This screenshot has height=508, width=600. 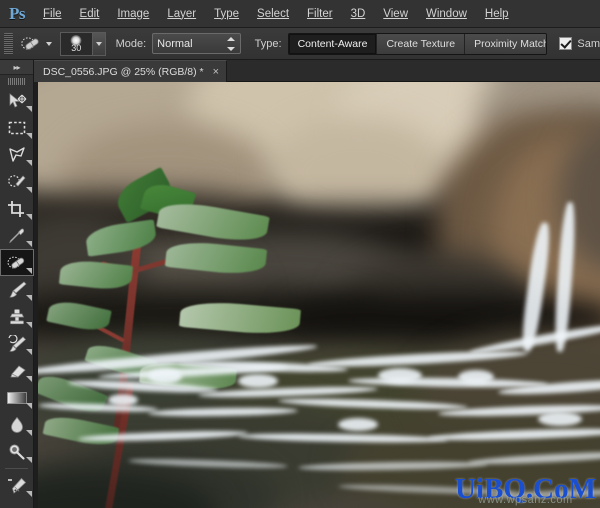 What do you see at coordinates (76, 47) in the screenshot?
I see `brush-size-value: 30` at bounding box center [76, 47].